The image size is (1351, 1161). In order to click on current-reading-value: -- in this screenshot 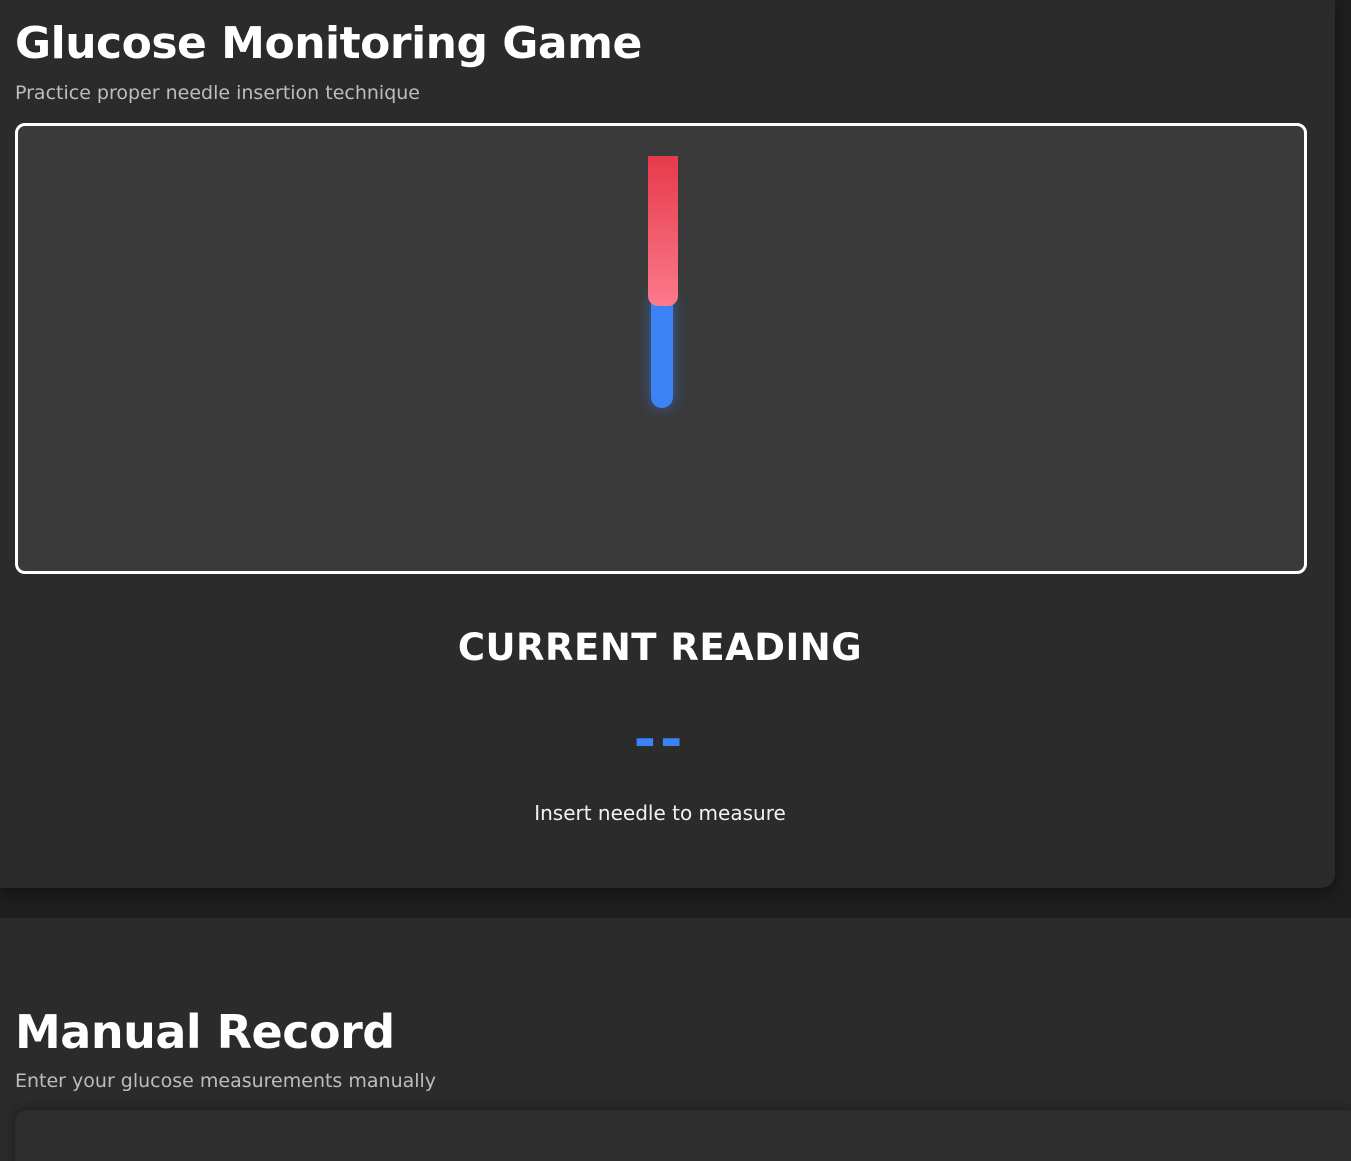, I will do `click(660, 739)`.